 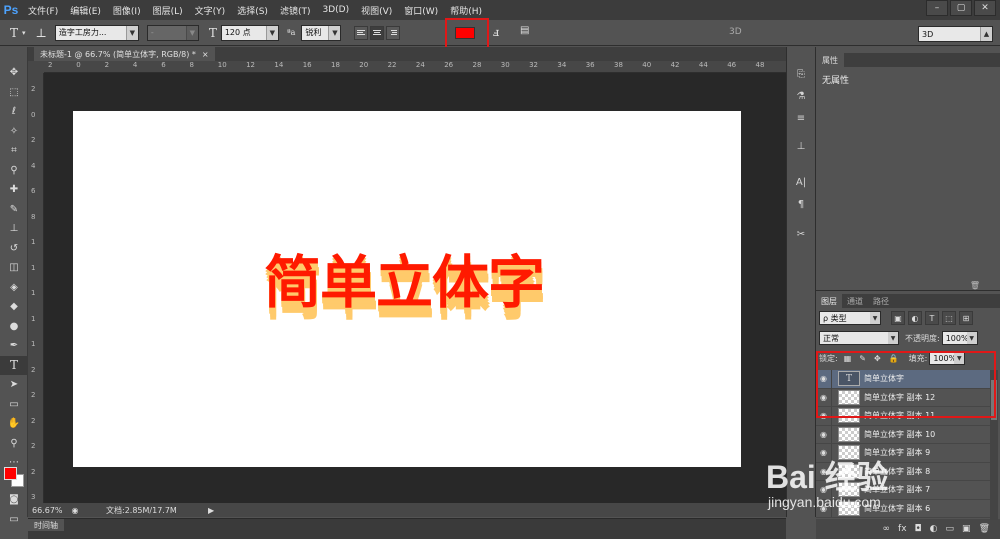 I want to click on opacity-label: 不透明度:, so click(x=922, y=338).